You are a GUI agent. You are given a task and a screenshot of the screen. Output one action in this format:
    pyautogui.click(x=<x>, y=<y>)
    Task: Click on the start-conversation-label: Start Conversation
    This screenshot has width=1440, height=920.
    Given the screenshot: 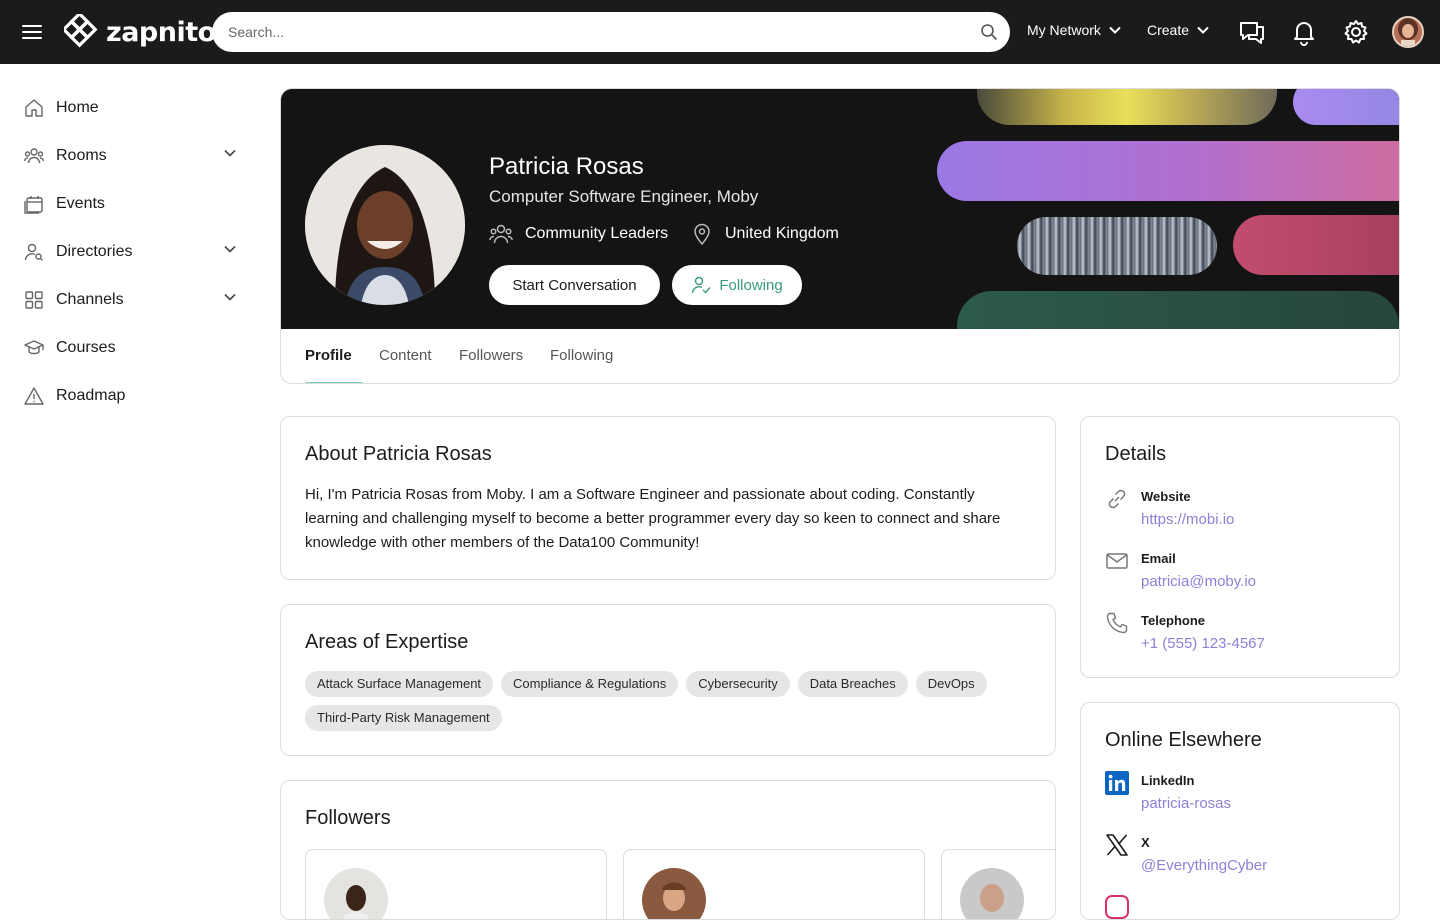 What is the action you would take?
    pyautogui.click(x=574, y=285)
    